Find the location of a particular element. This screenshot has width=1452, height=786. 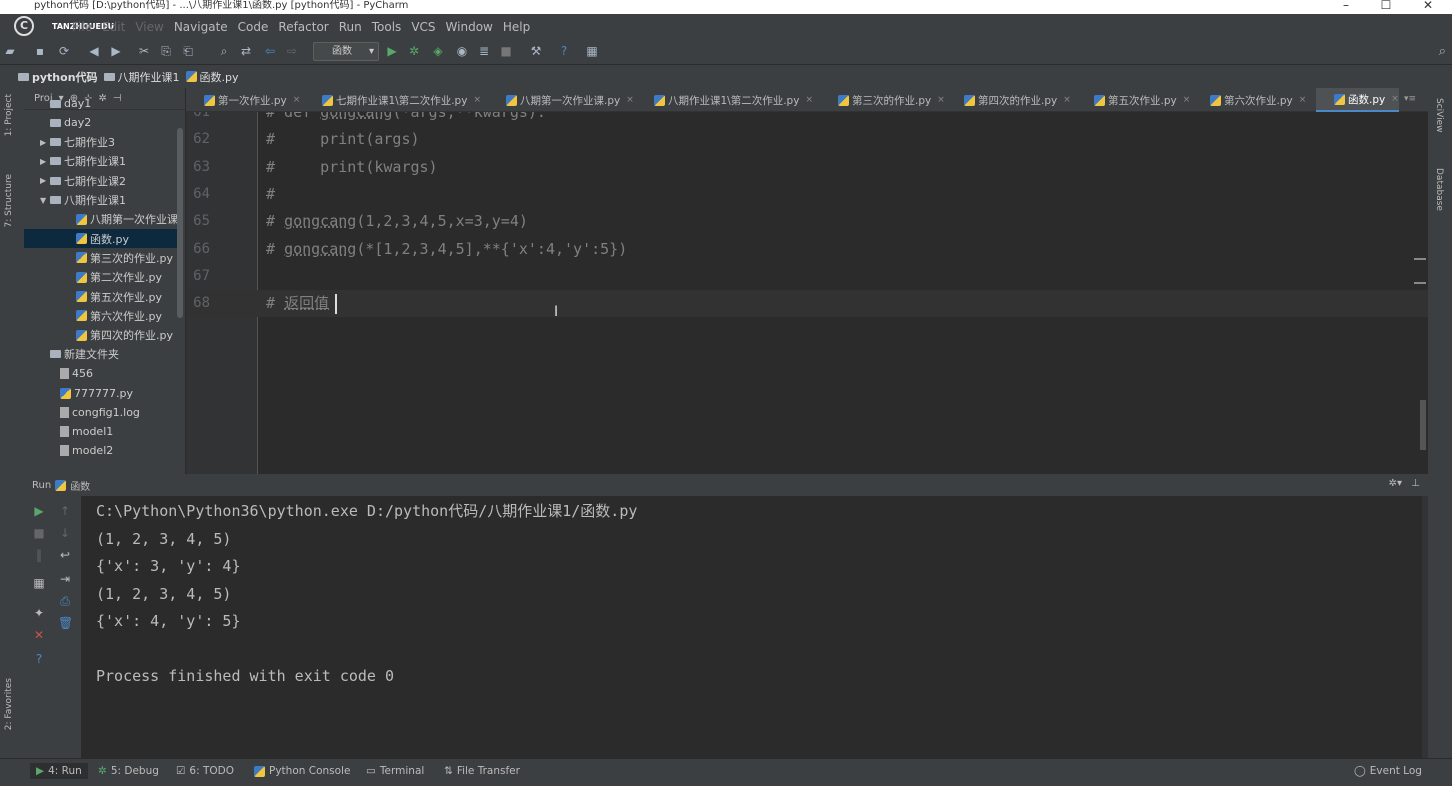

menu-window: Window is located at coordinates (469, 27).